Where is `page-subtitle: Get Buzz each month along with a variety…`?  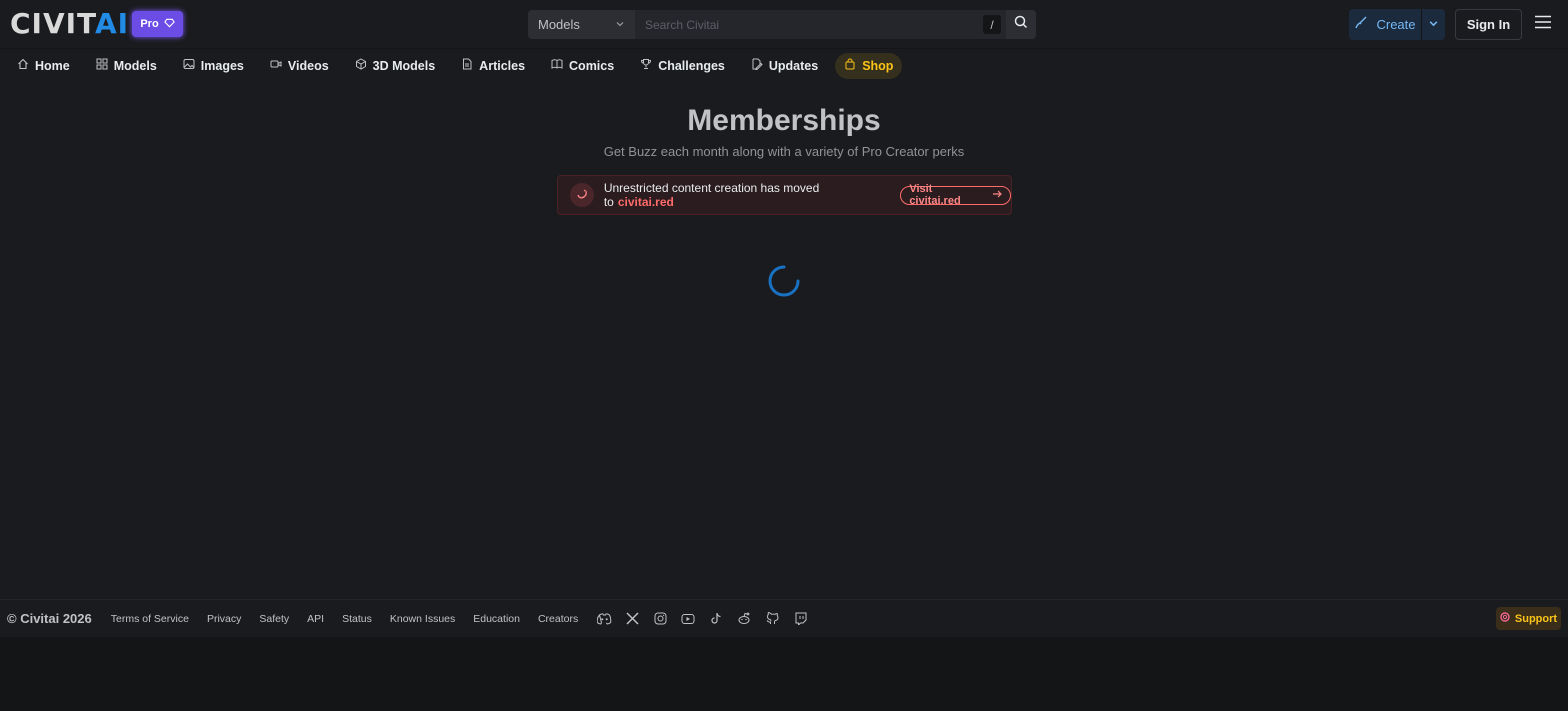
page-subtitle: Get Buzz each month along with a variety… is located at coordinates (784, 151).